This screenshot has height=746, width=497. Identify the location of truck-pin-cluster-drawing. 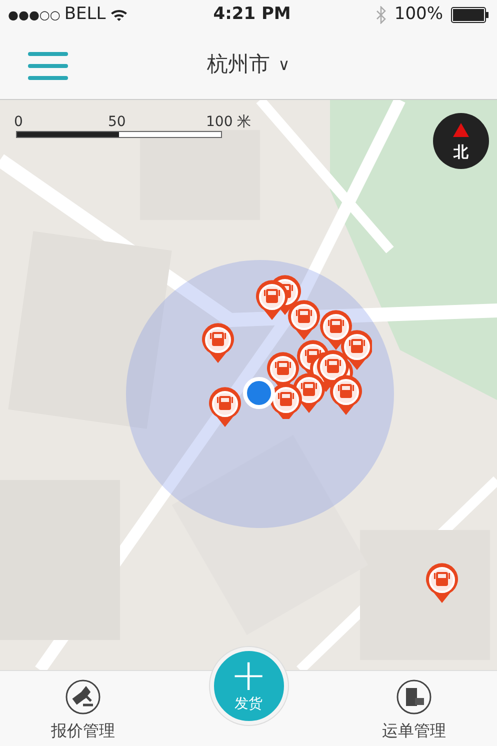
(313, 347).